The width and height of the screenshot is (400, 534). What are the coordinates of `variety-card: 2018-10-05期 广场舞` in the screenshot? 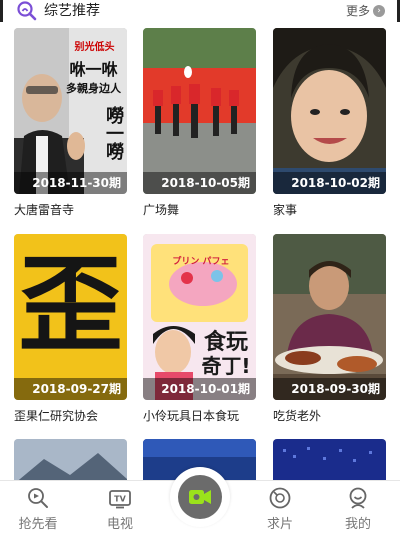 It's located at (199, 122).